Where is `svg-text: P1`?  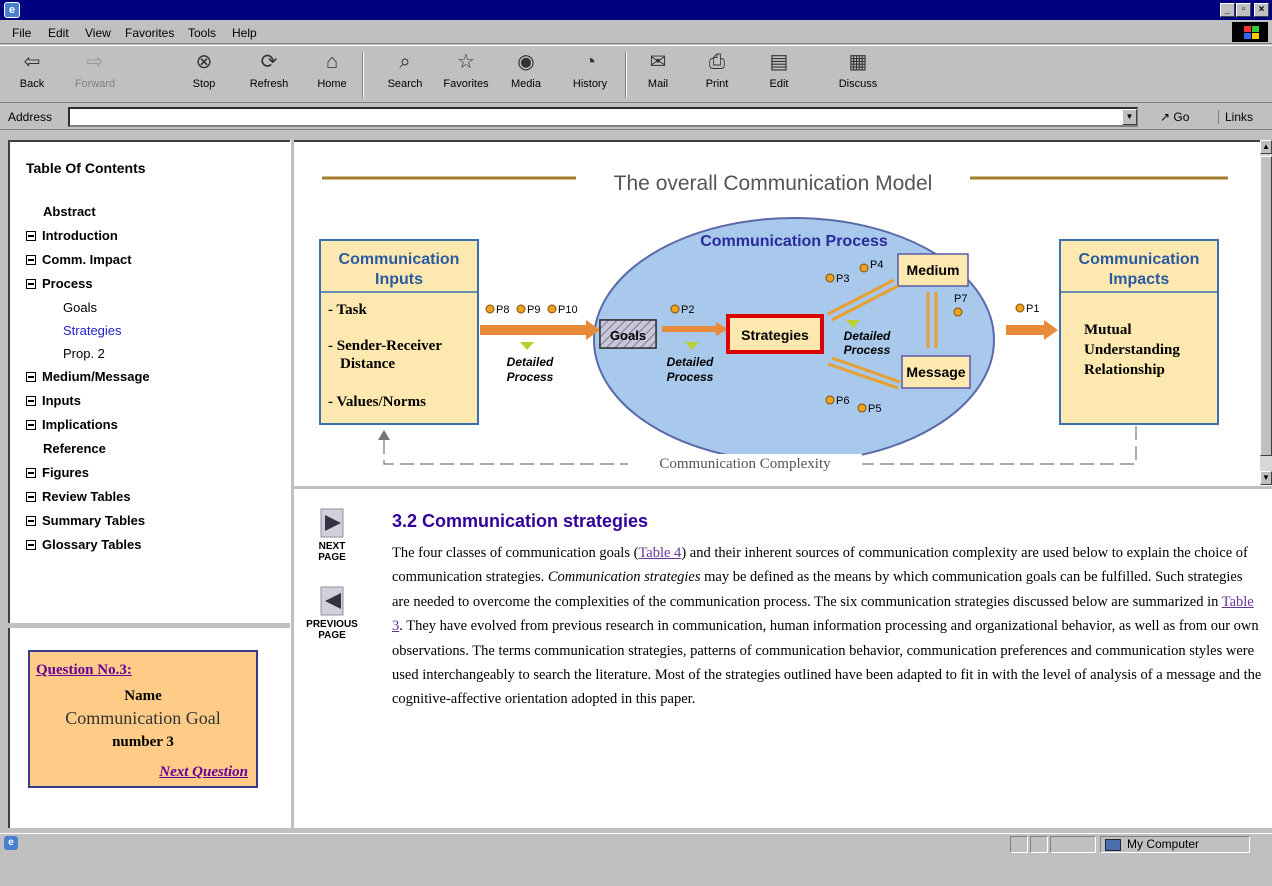 svg-text: P1 is located at coordinates (1032, 309).